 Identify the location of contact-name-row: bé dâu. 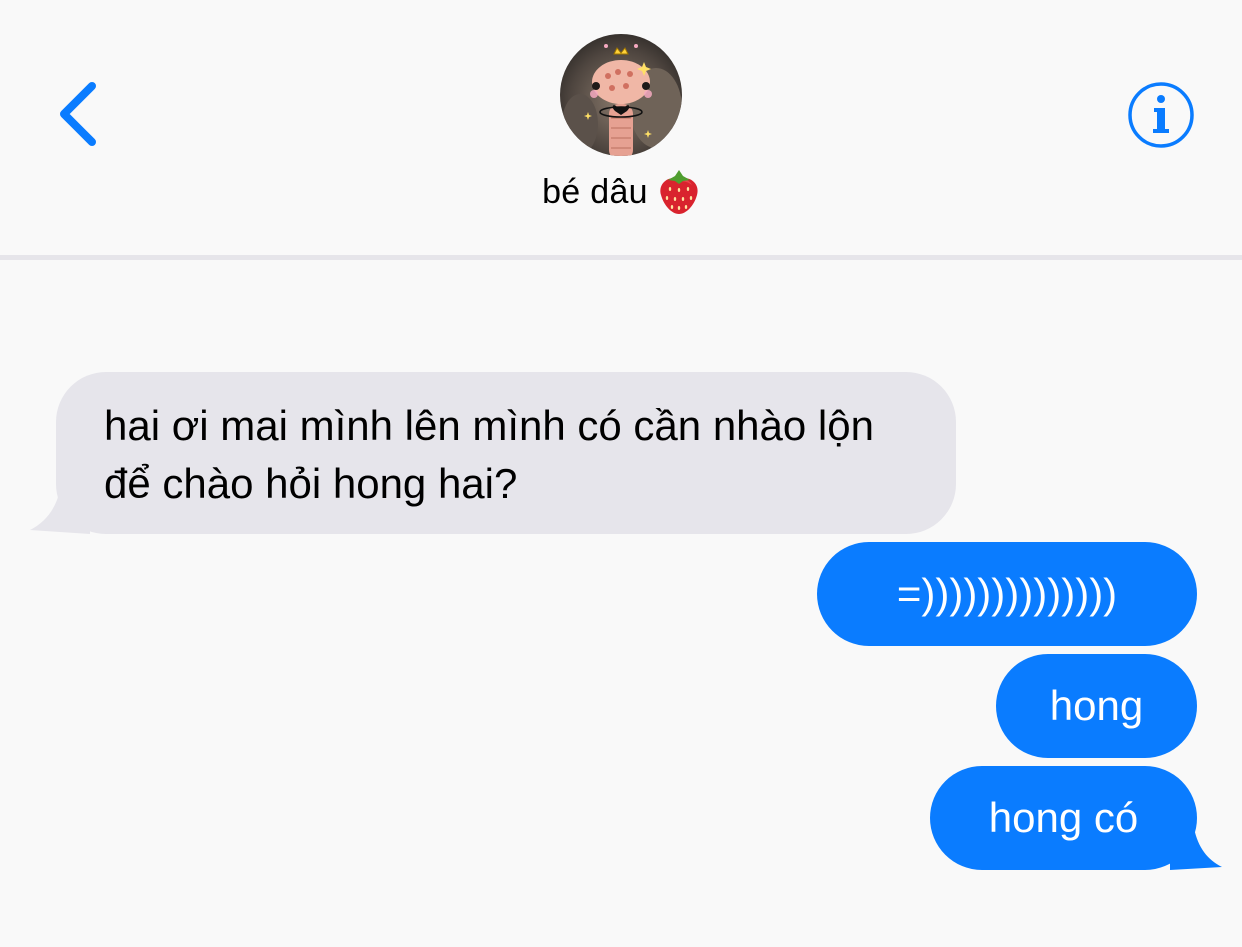
(621, 192).